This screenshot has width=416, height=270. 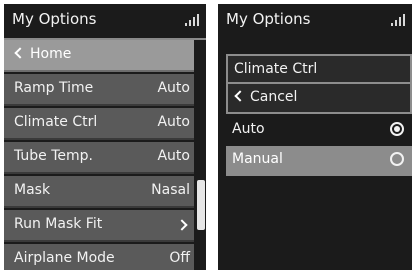 I want to click on radio-unchecked-icon, so click(x=397, y=159).